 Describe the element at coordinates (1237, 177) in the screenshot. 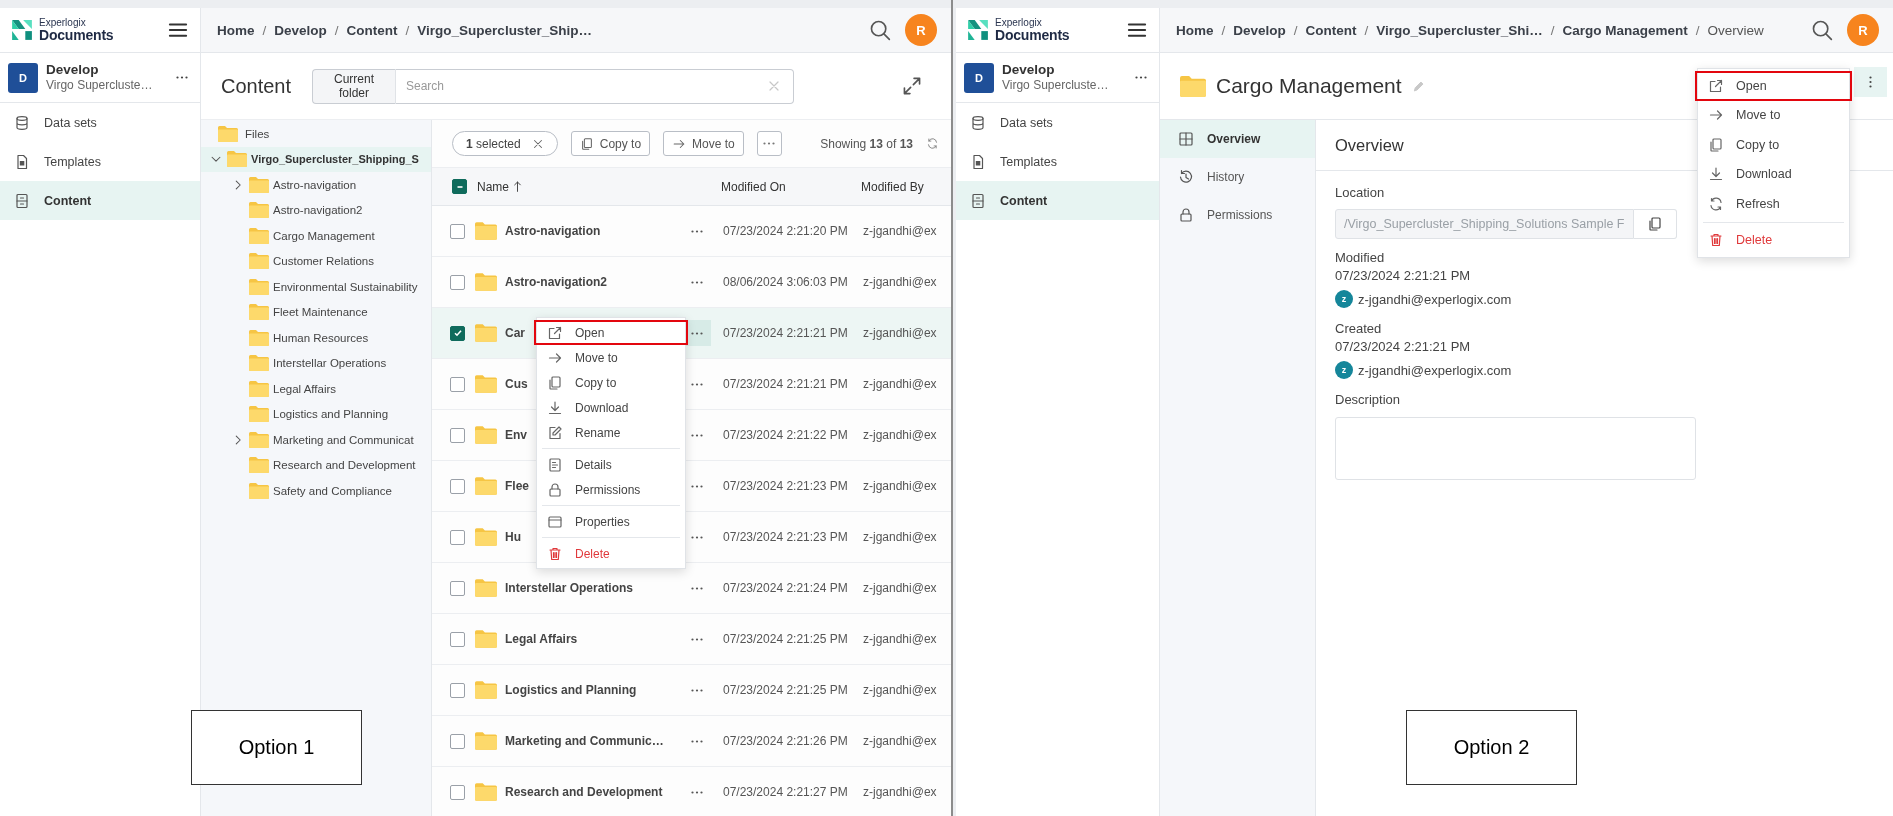

I see `tab: History` at that location.